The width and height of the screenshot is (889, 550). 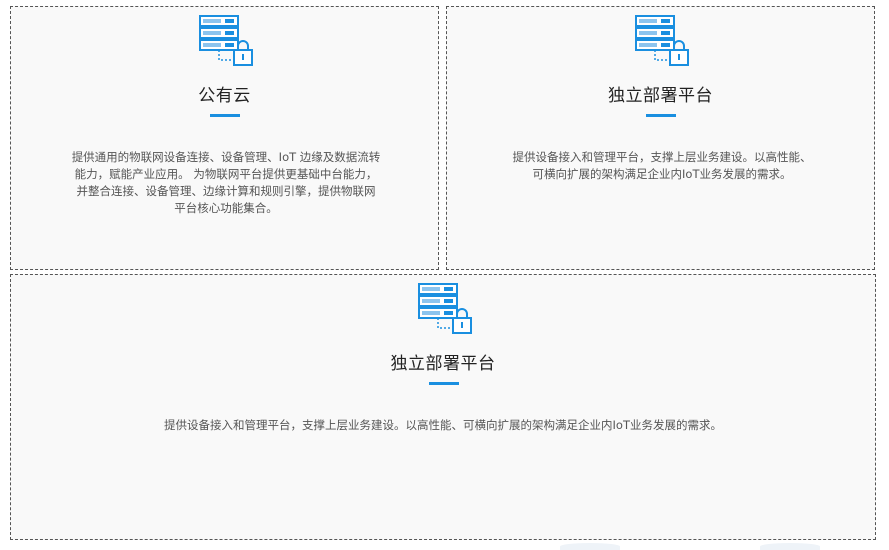 I want to click on card-title: 公有云, so click(x=224, y=96).